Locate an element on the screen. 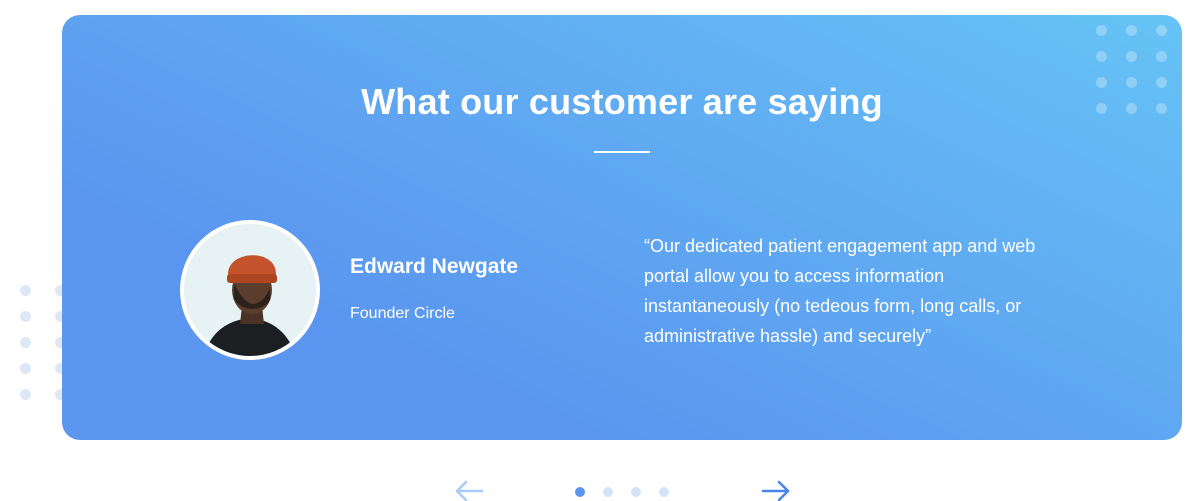 This screenshot has height=501, width=1192. customer-portrait-image is located at coordinates (250, 290).